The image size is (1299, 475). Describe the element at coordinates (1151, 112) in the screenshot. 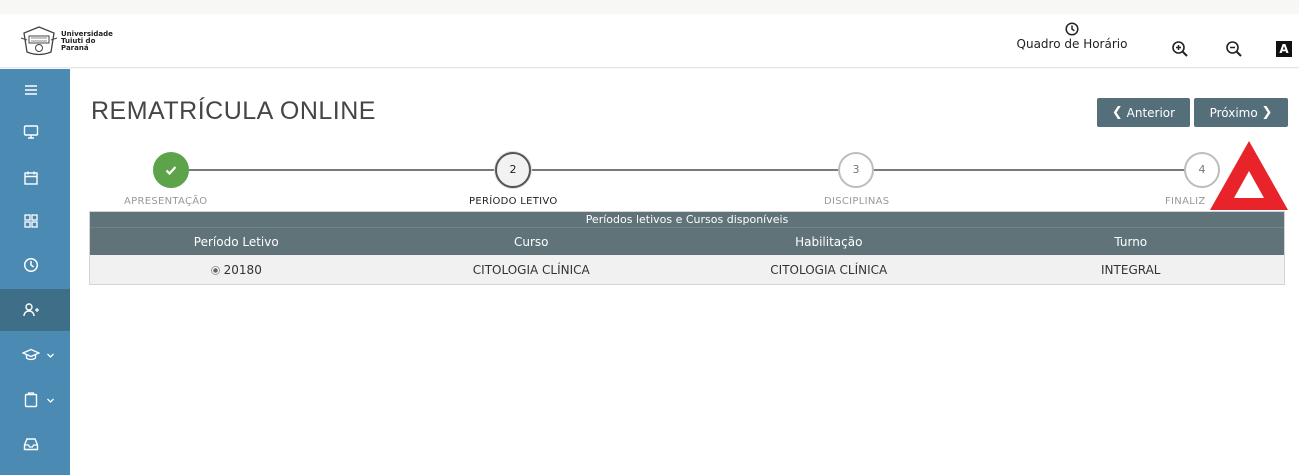

I see `previous-button-label: Anterior` at that location.